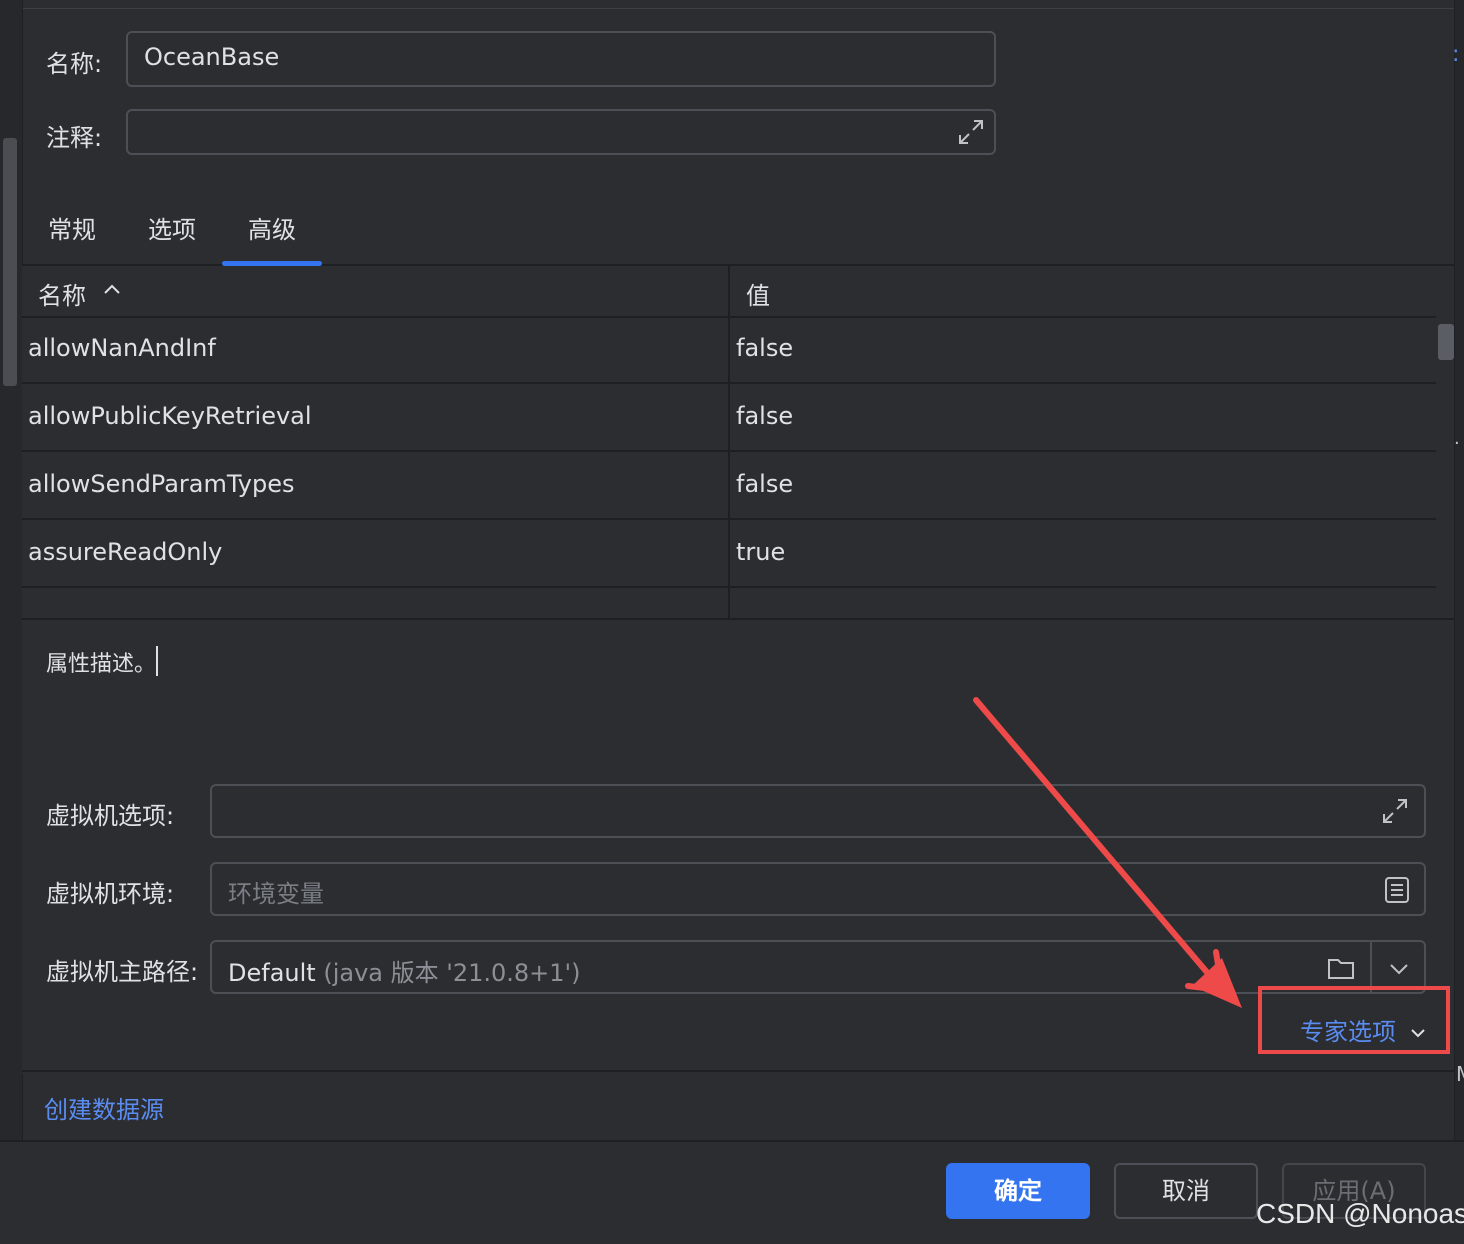  What do you see at coordinates (112, 292) in the screenshot?
I see `sort-ascending-icon` at bounding box center [112, 292].